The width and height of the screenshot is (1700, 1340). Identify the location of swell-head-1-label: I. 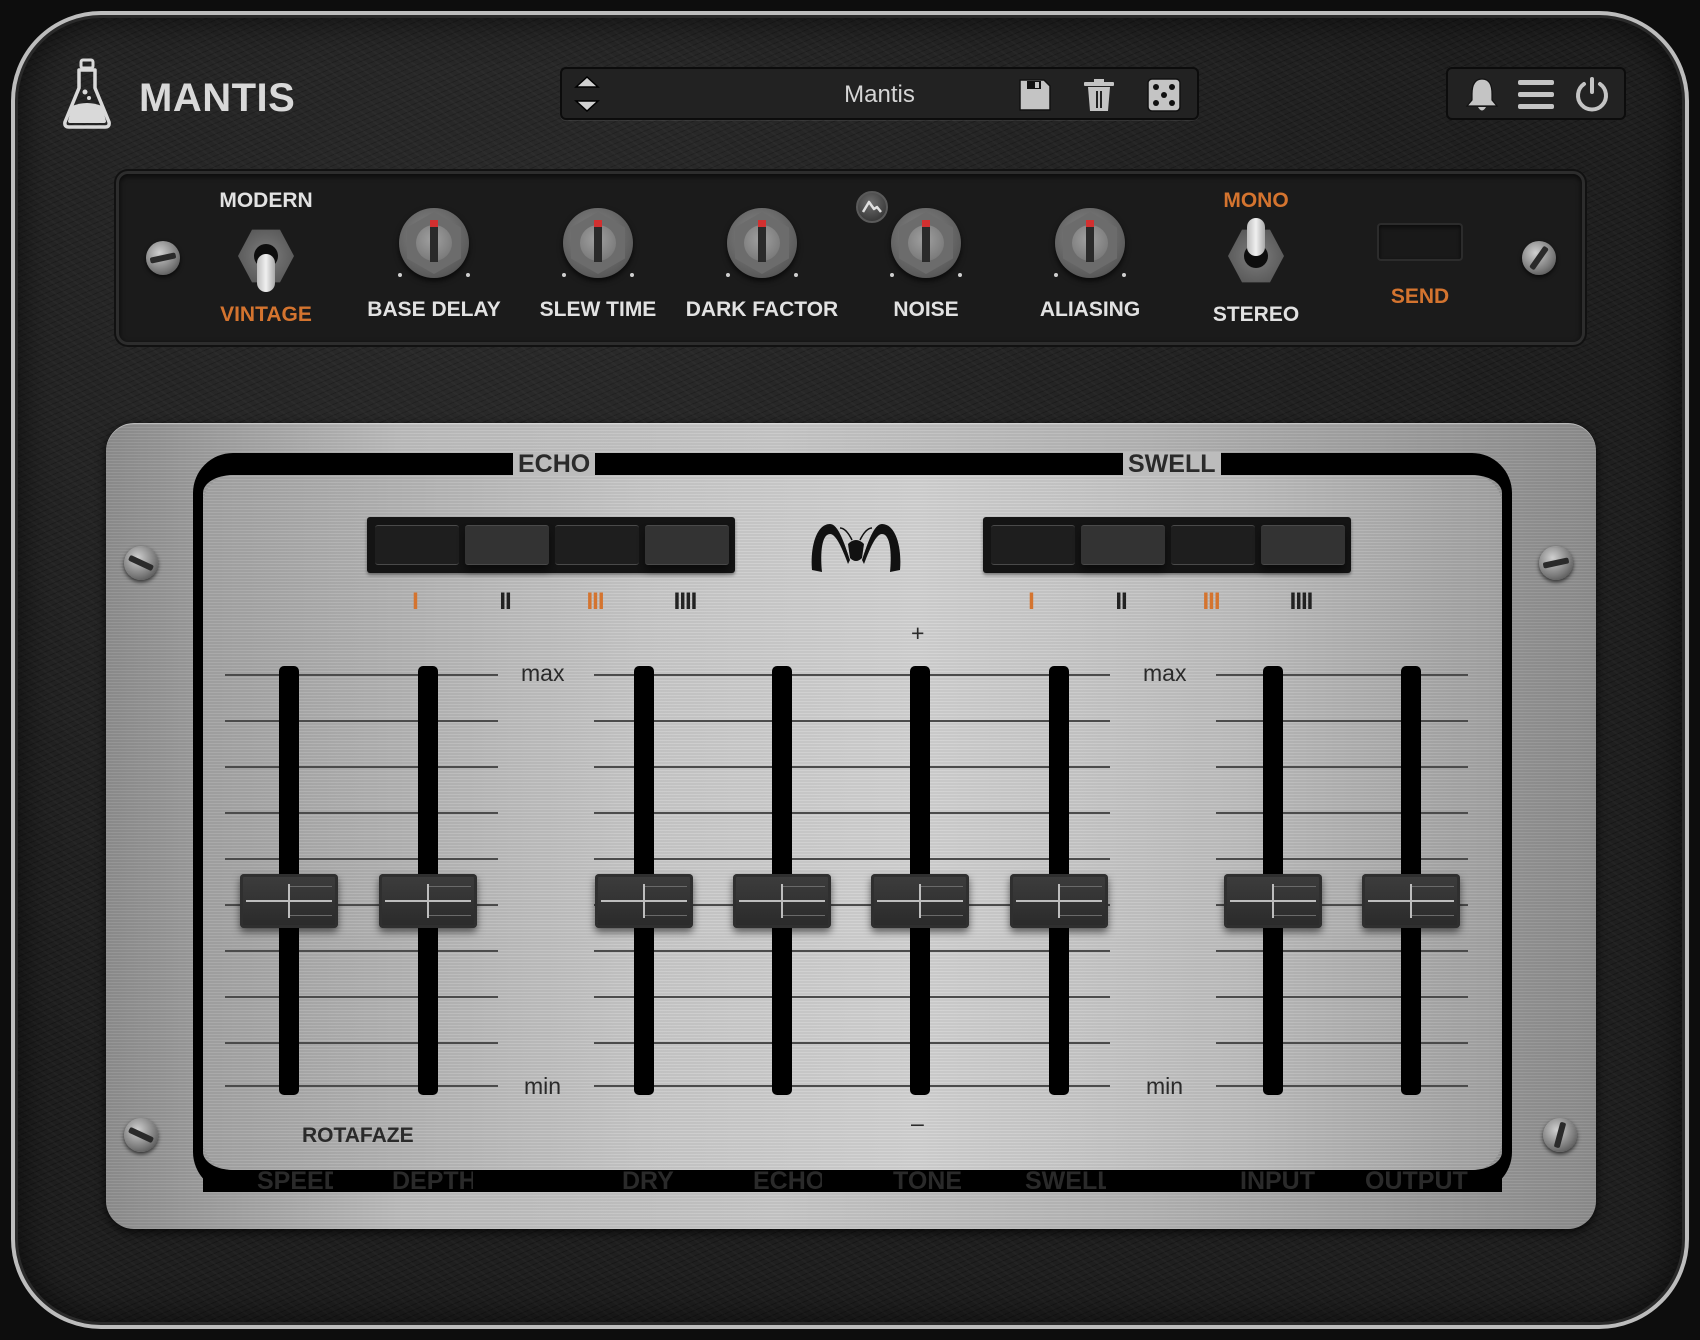
(1031, 601).